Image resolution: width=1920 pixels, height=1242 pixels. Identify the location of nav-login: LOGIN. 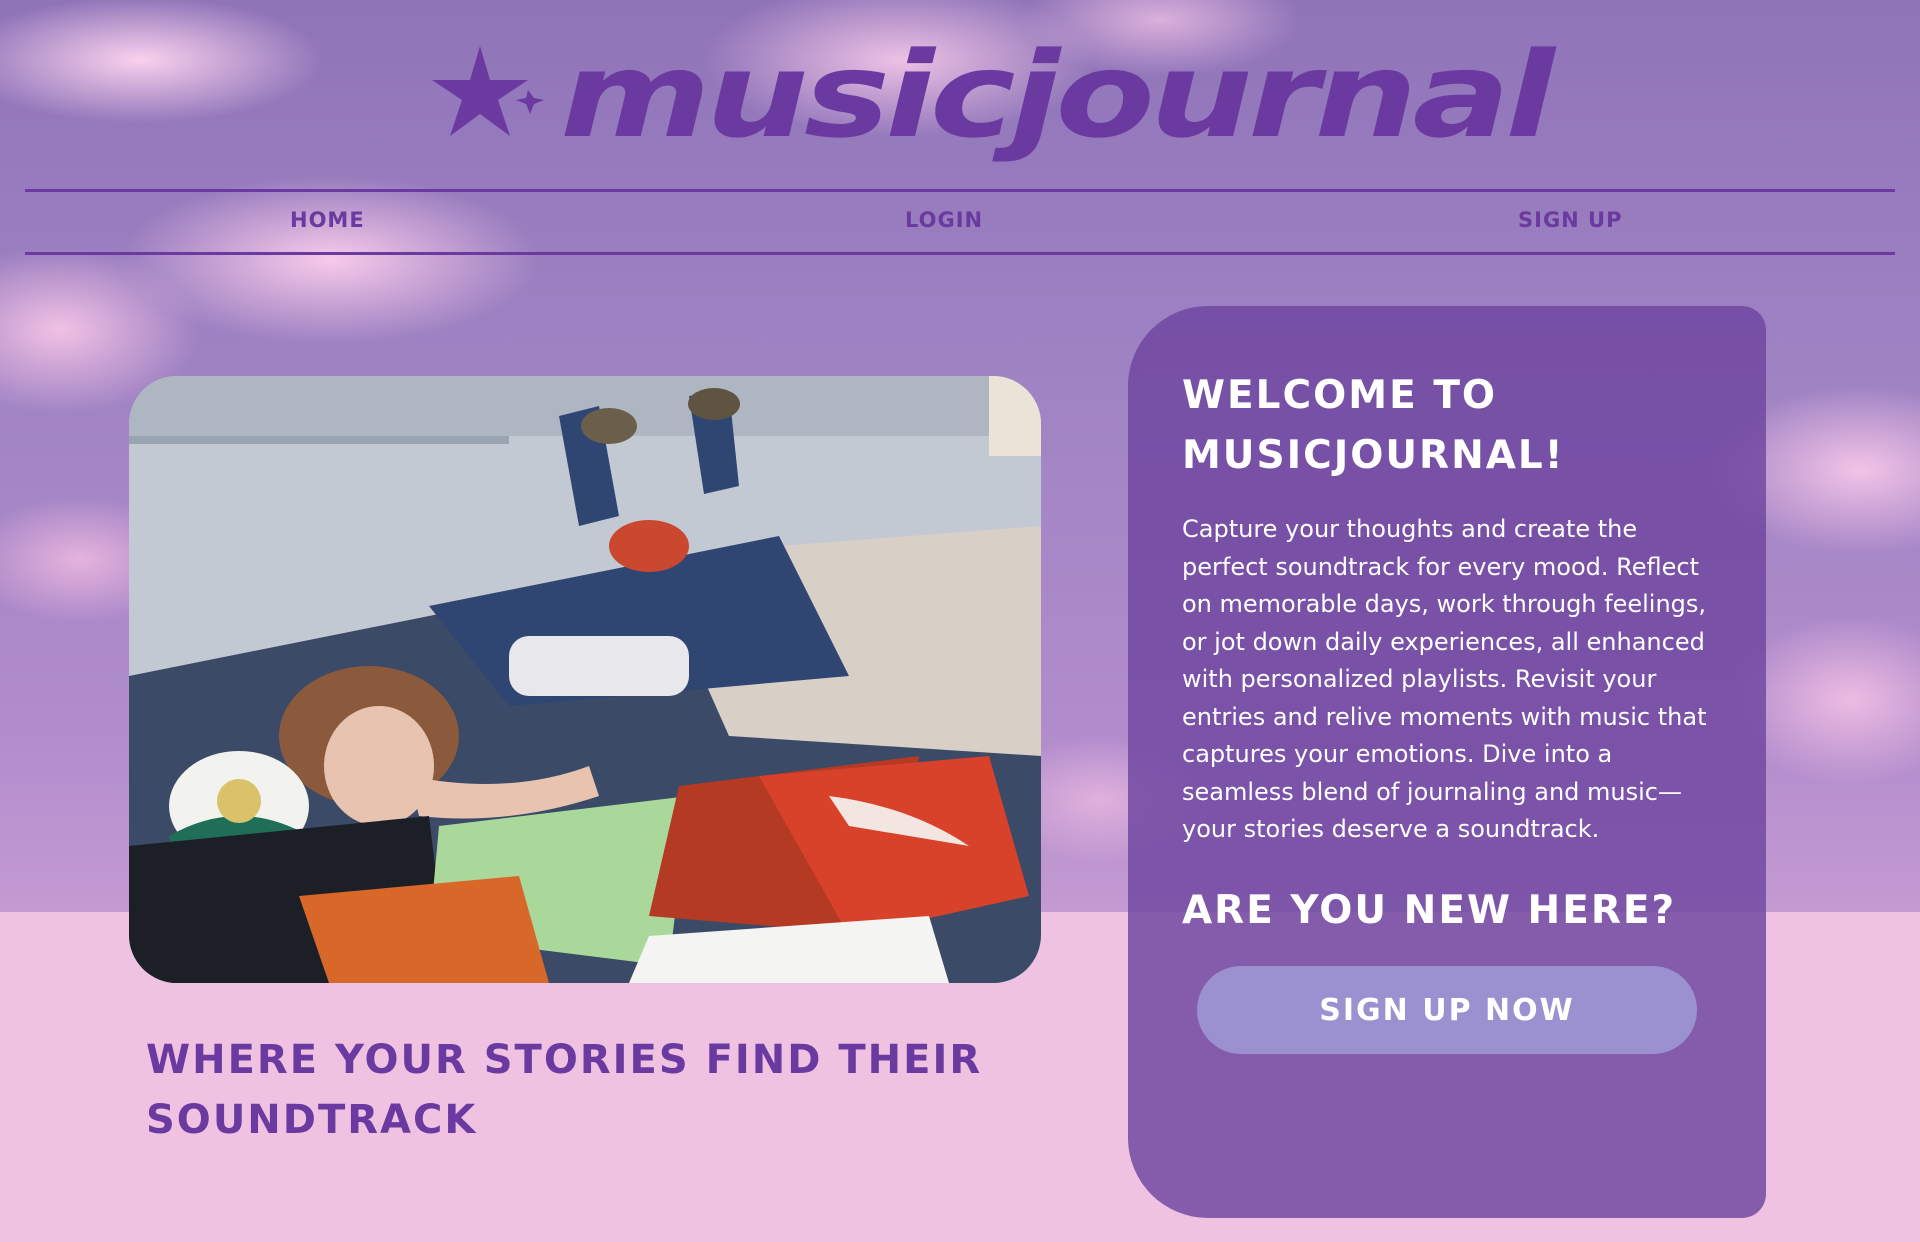
(944, 220).